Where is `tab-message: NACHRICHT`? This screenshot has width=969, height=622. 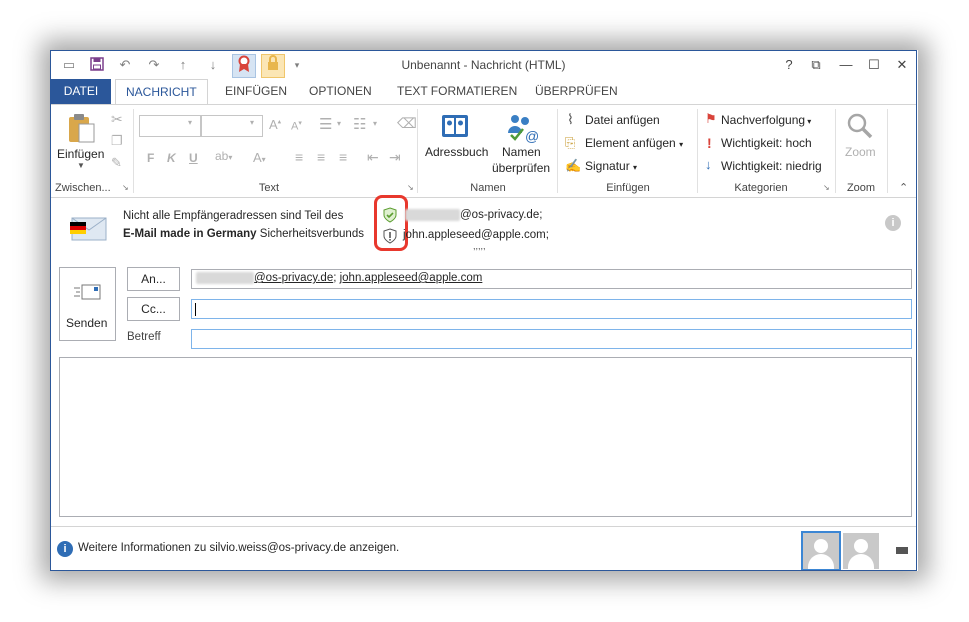 tab-message: NACHRICHT is located at coordinates (161, 92).